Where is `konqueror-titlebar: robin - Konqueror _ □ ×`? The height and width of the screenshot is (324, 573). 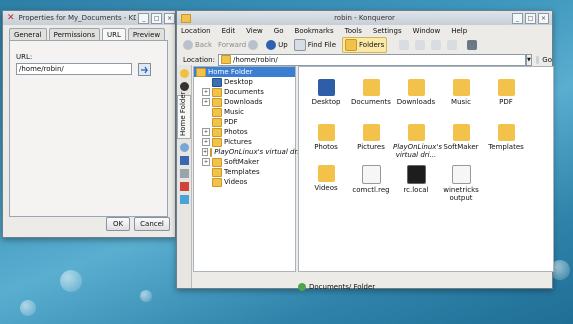
konqueror-titlebar: robin - Konqueror _ □ × is located at coordinates (364, 18).